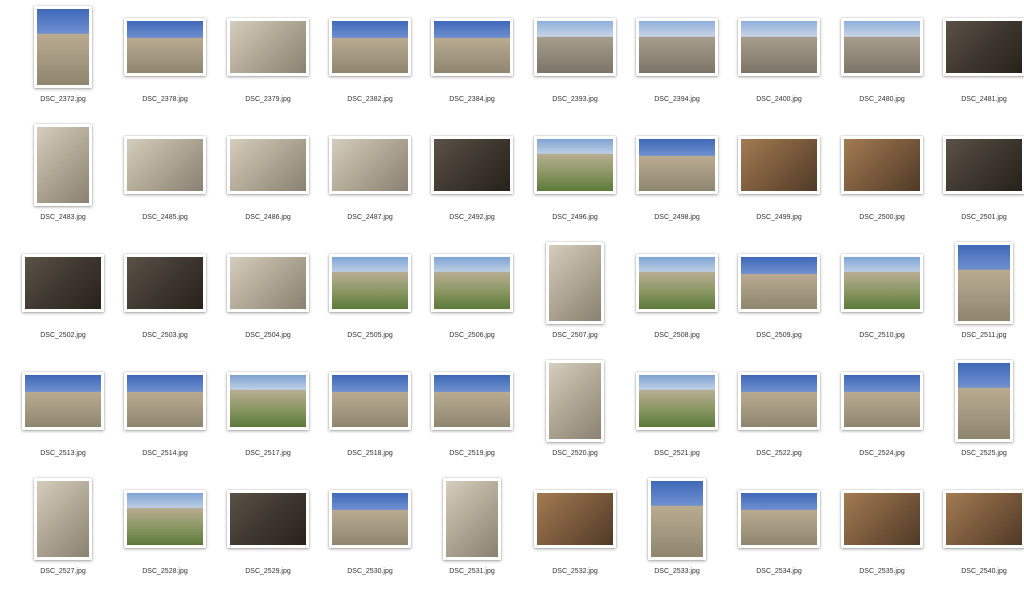 Image resolution: width=1024 pixels, height=591 pixels. I want to click on file-item: DSC_2480.jpg, so click(882, 61).